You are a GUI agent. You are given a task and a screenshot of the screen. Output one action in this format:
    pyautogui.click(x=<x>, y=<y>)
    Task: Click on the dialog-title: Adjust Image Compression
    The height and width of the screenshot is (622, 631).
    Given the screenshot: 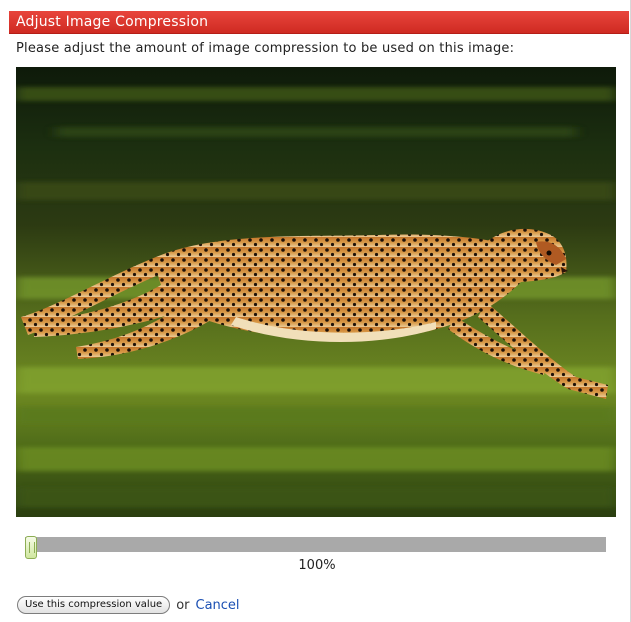 What is the action you would take?
    pyautogui.click(x=319, y=22)
    